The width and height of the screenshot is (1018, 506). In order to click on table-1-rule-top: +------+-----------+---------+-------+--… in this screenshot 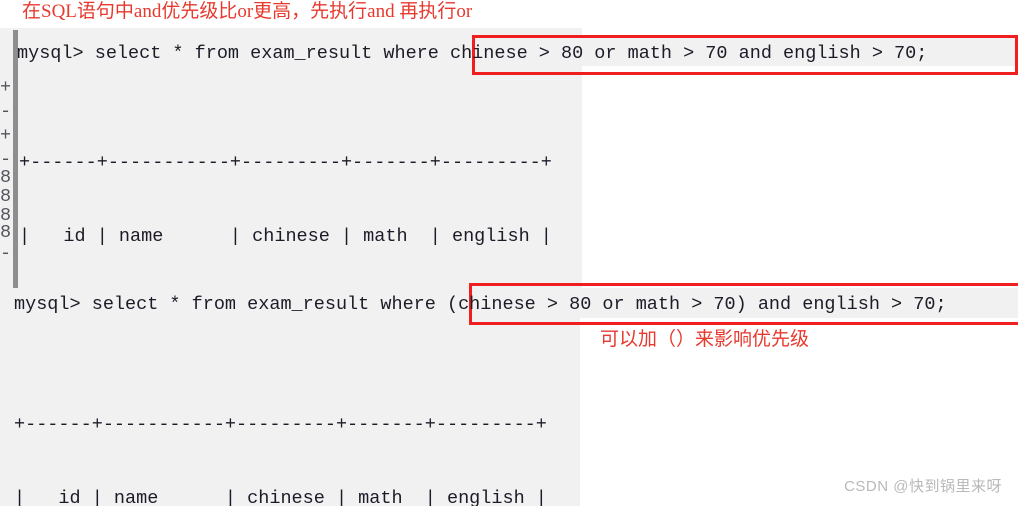, I will do `click(285, 162)`.